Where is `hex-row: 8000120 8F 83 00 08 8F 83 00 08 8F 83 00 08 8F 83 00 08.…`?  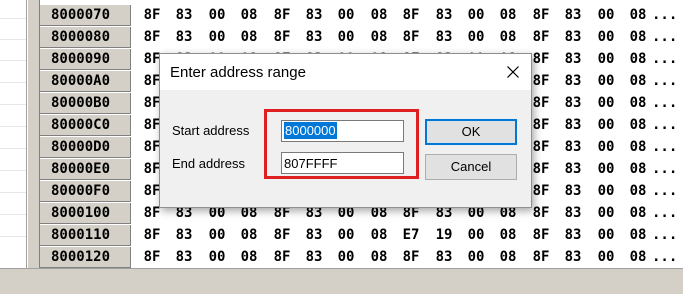 hex-row: 8000120 8F 83 00 08 8F 83 00 08 8F 83 00 08 8F 83 00 08.… is located at coordinates (361, 257).